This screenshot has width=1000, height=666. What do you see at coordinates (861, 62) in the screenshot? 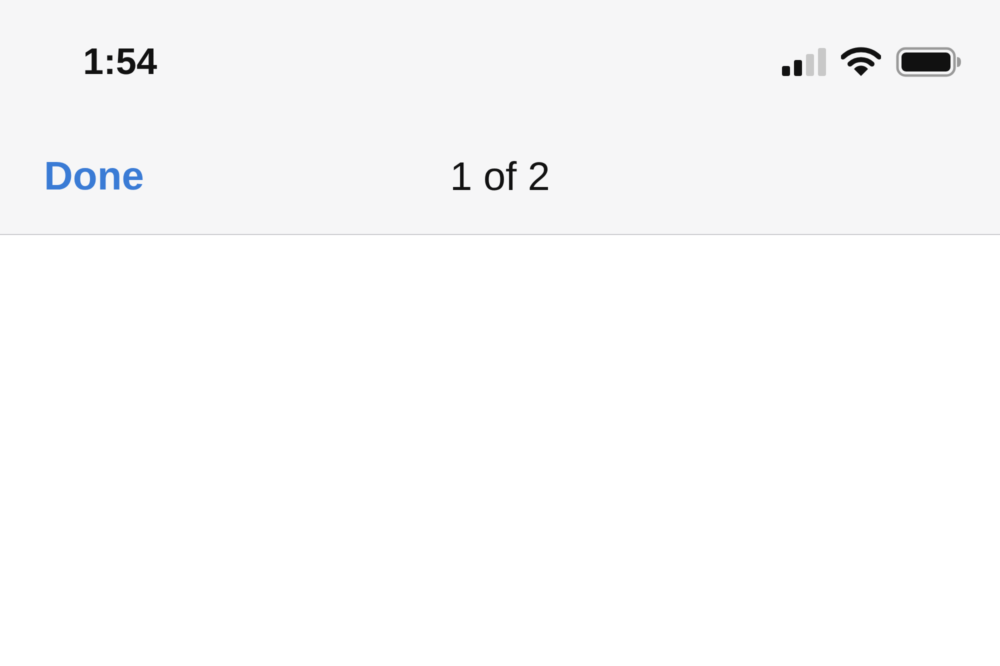
I see `wifi-icon` at bounding box center [861, 62].